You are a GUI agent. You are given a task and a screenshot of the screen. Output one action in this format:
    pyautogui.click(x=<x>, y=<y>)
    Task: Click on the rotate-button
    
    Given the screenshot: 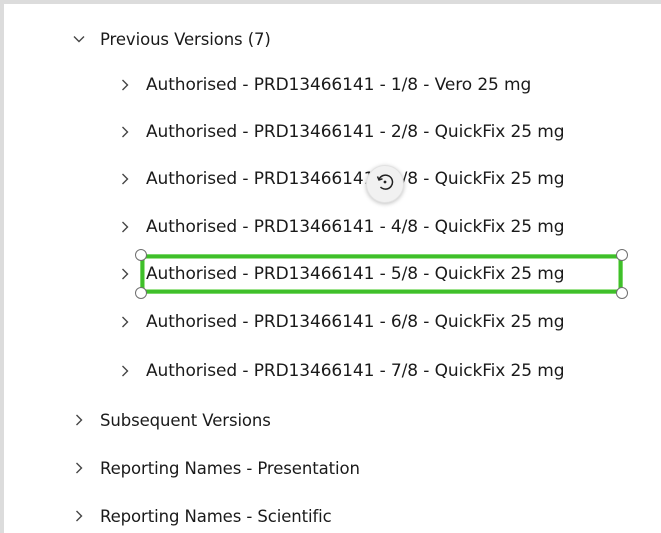 What is the action you would take?
    pyautogui.click(x=385, y=184)
    